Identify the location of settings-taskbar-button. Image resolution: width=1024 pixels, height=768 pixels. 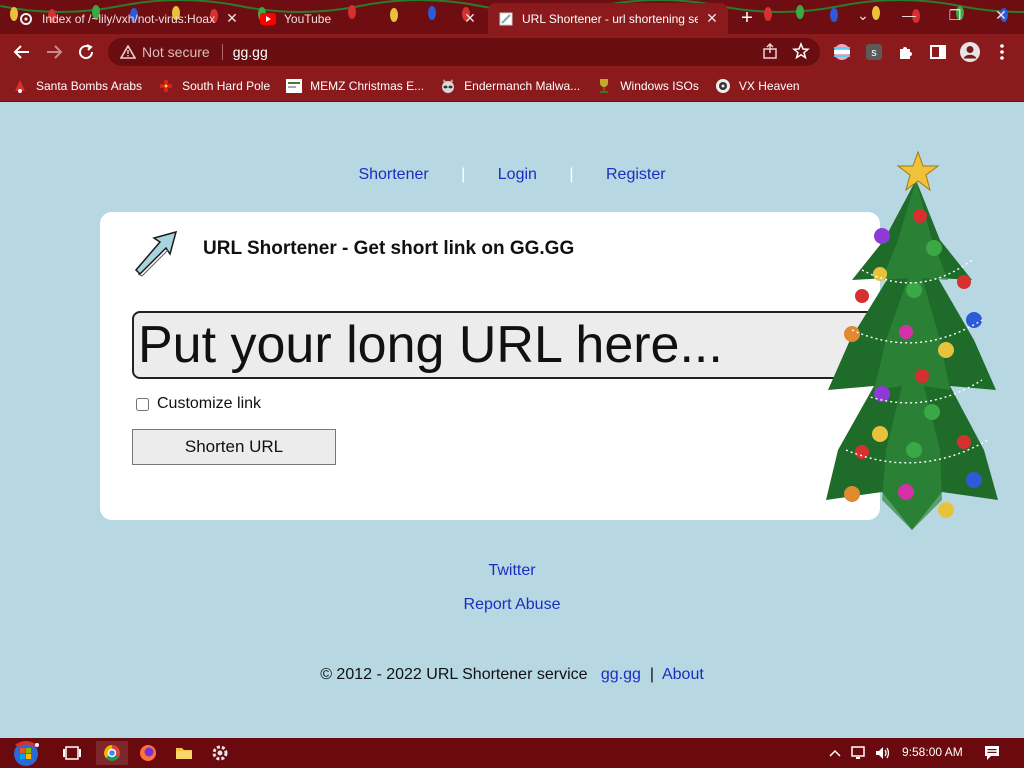
(220, 753).